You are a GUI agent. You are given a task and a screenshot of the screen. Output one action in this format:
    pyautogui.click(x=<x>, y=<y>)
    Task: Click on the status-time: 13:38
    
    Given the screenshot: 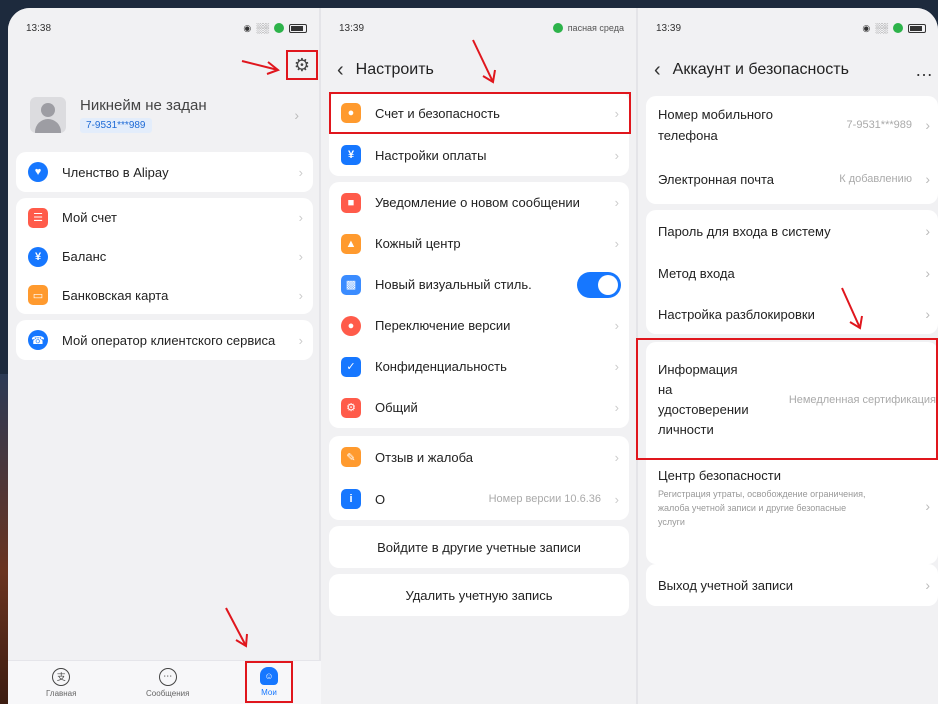 What is the action you would take?
    pyautogui.click(x=39, y=28)
    